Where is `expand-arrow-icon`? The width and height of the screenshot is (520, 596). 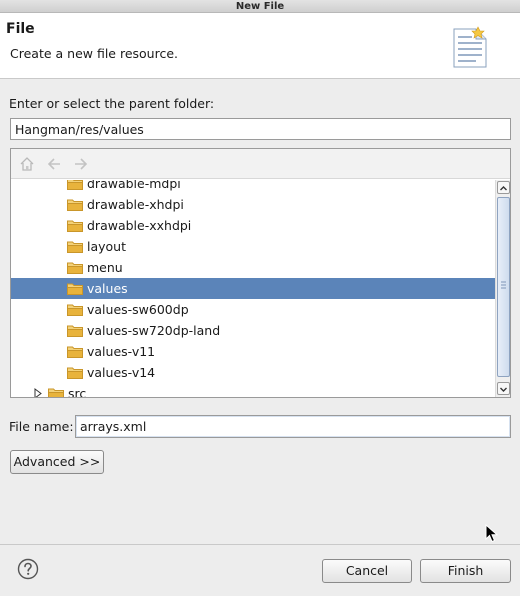 expand-arrow-icon is located at coordinates (38, 392).